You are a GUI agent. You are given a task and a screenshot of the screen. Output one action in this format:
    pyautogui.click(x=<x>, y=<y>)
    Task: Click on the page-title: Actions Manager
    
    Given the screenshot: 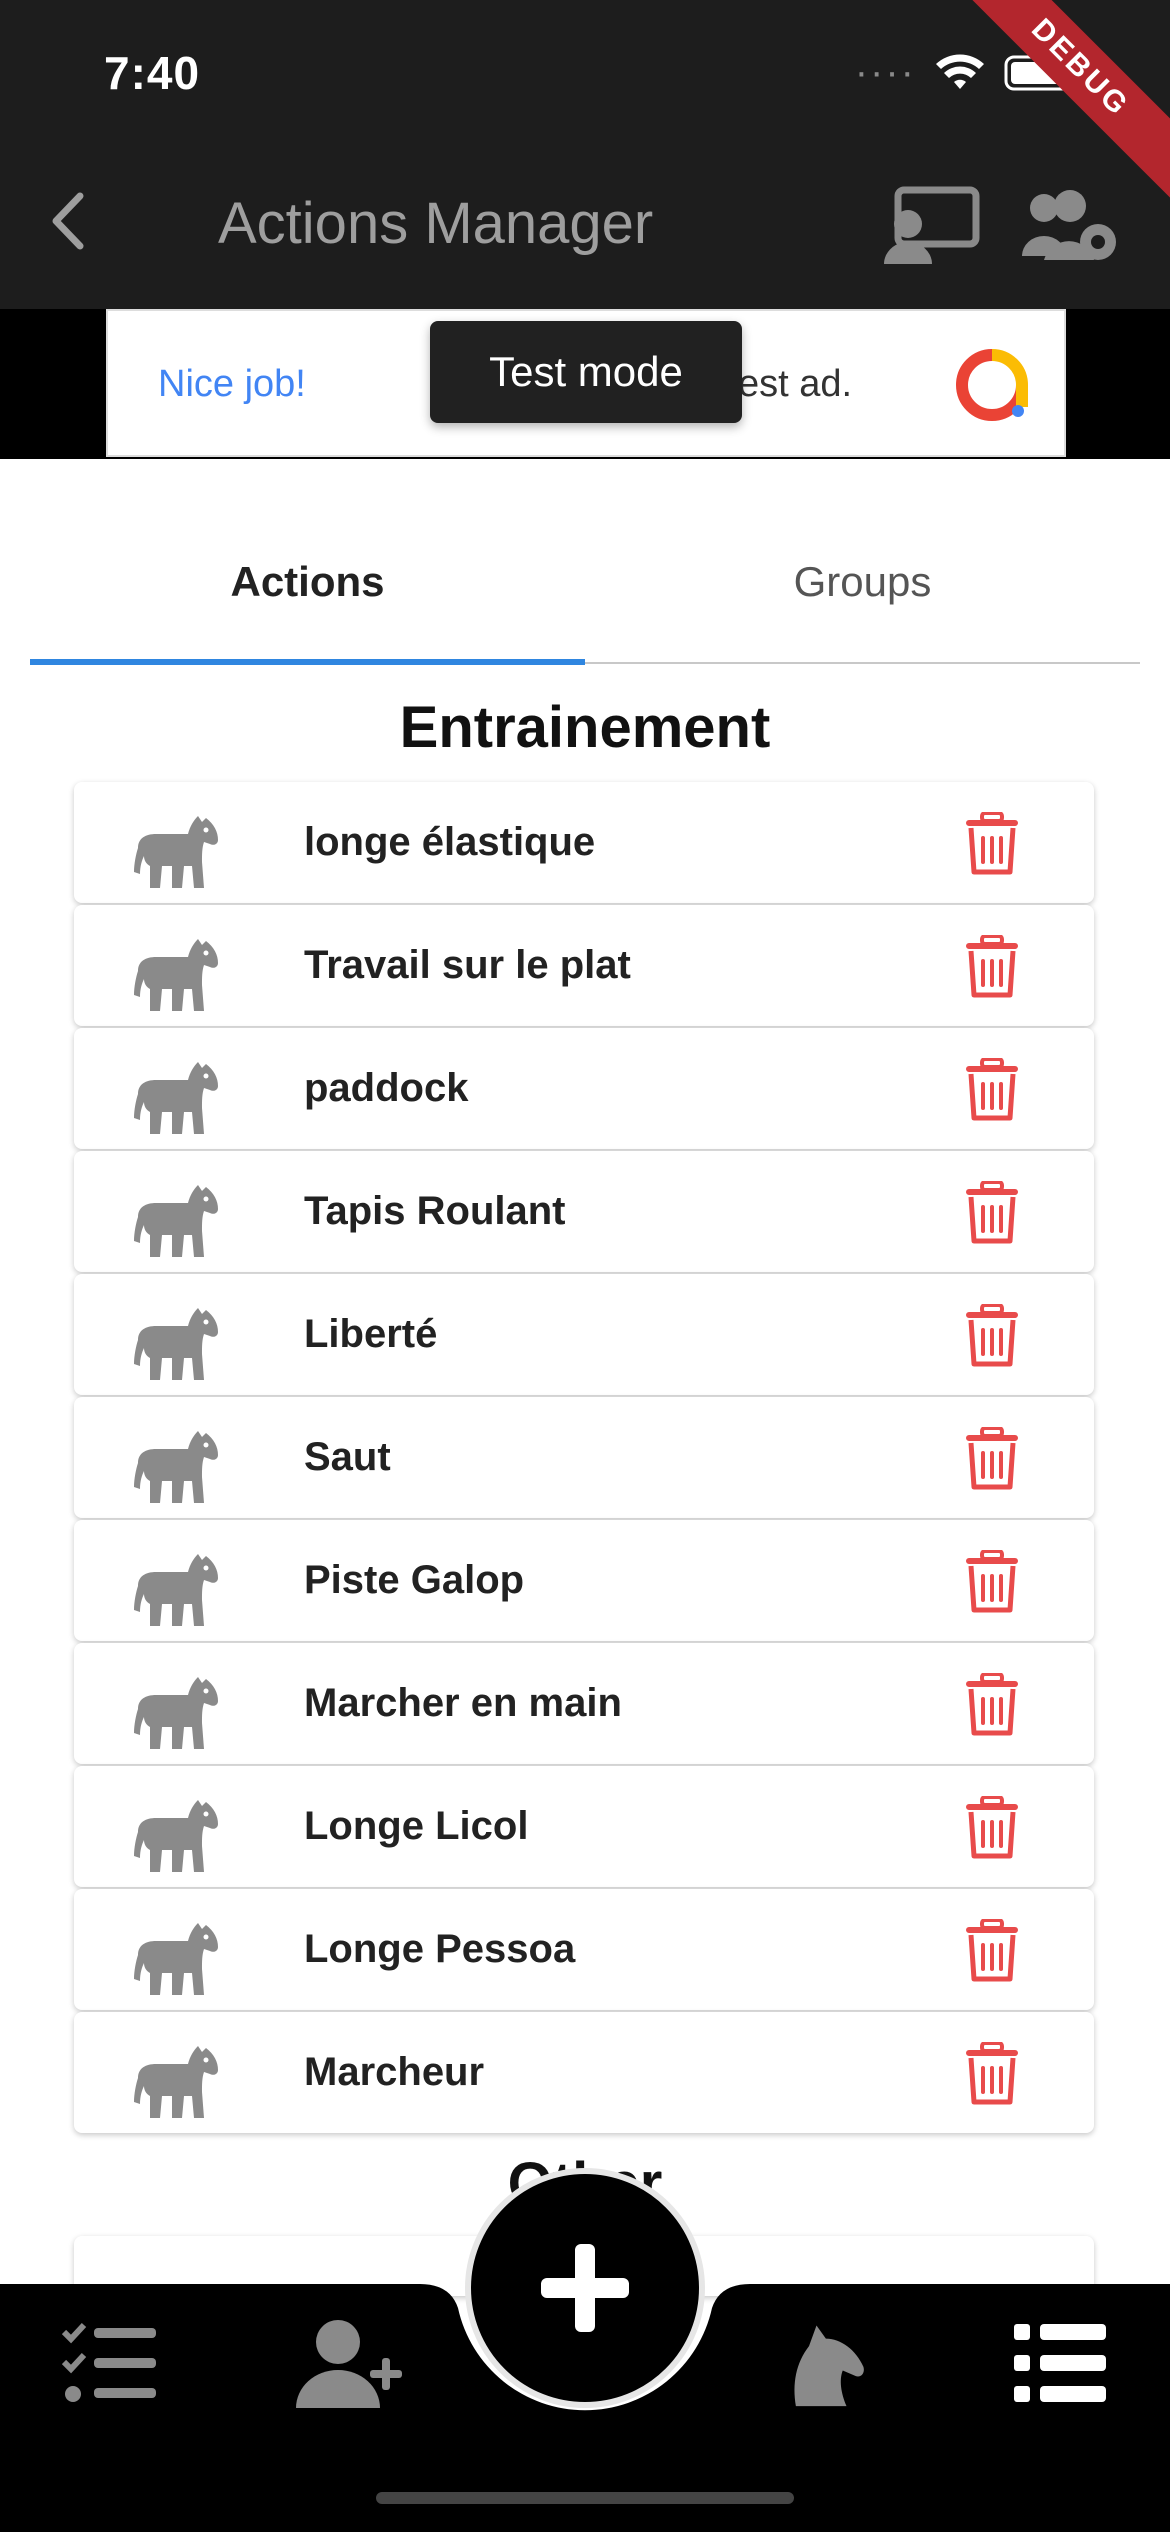 What is the action you would take?
    pyautogui.click(x=436, y=223)
    